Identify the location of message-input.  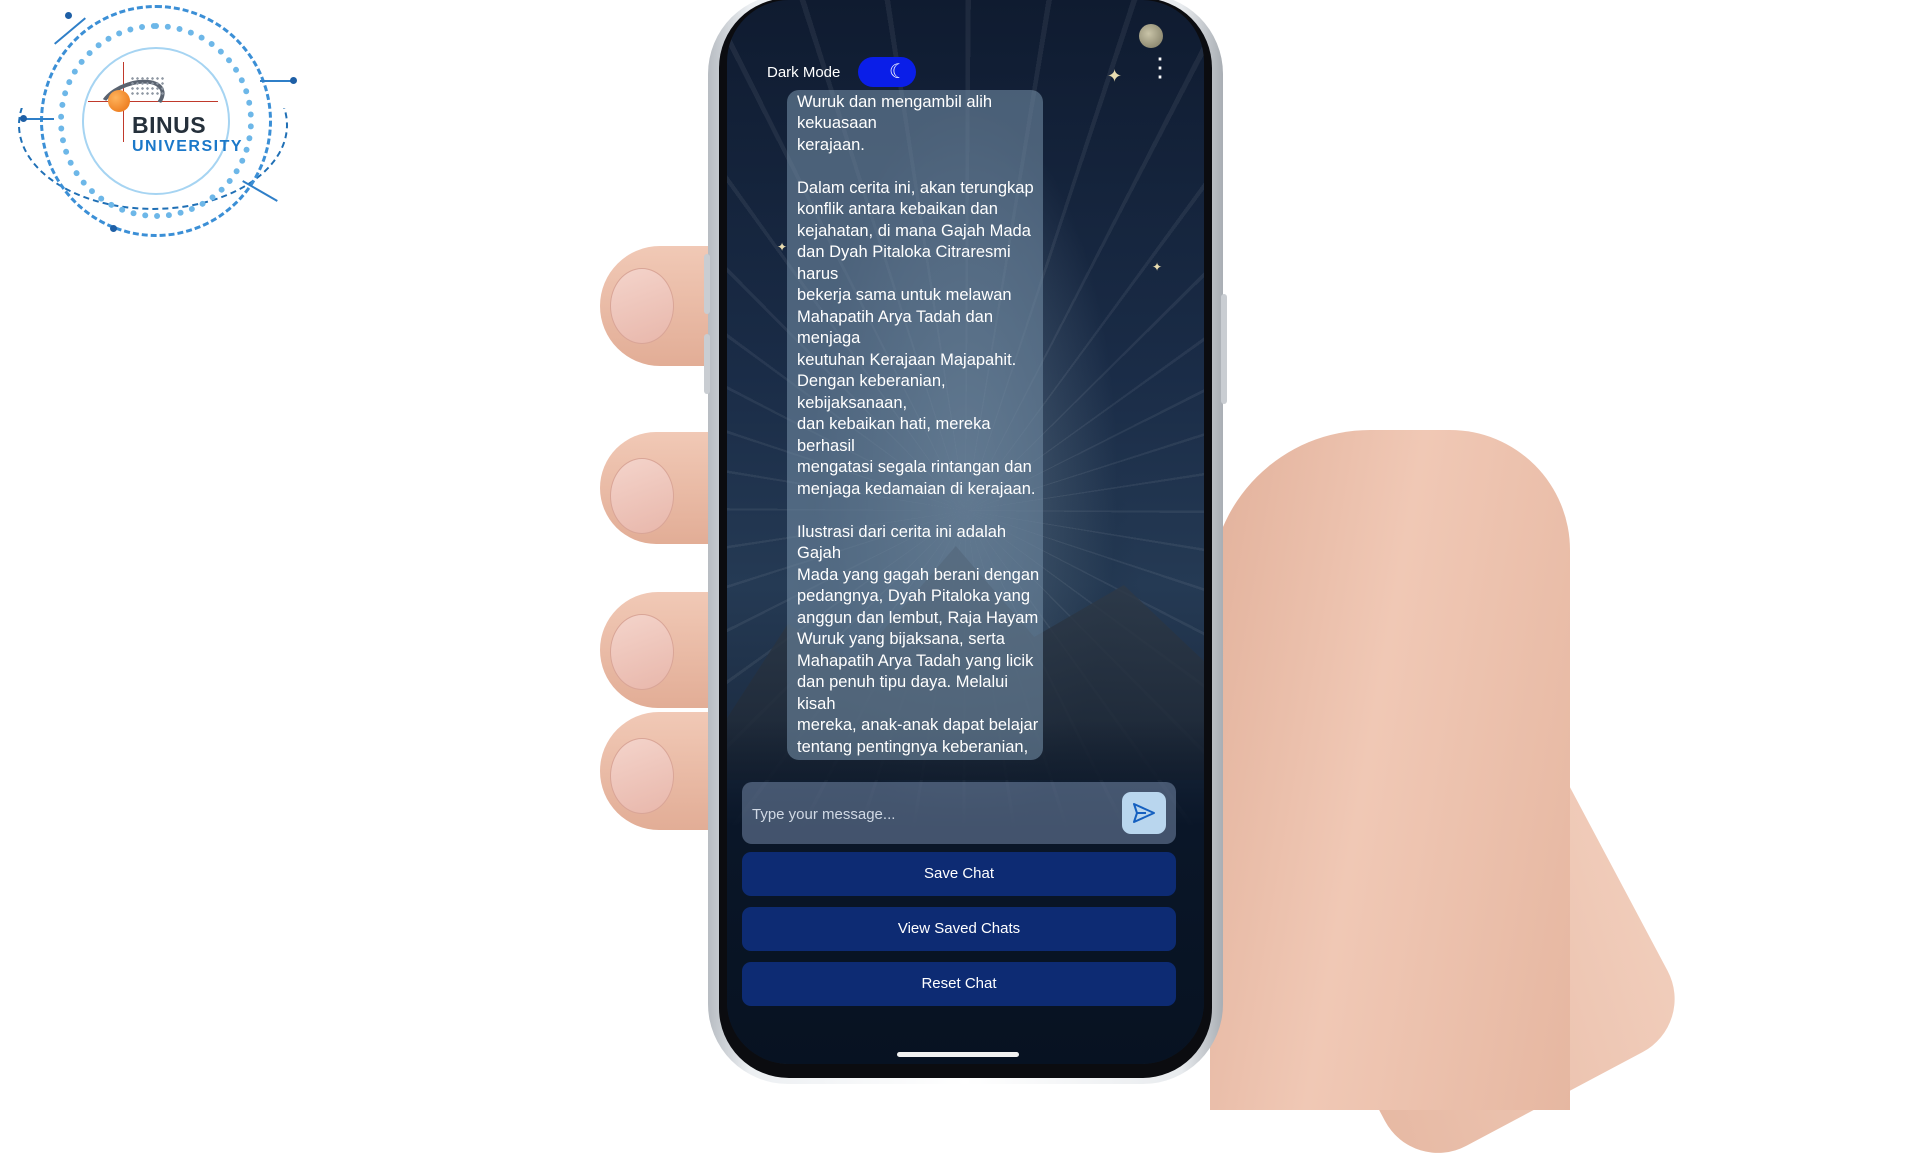
(932, 814).